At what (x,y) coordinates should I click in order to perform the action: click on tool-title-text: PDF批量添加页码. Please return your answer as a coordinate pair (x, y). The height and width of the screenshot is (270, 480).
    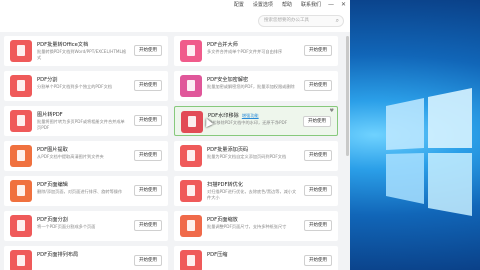
    Looking at the image, I should click on (228, 150).